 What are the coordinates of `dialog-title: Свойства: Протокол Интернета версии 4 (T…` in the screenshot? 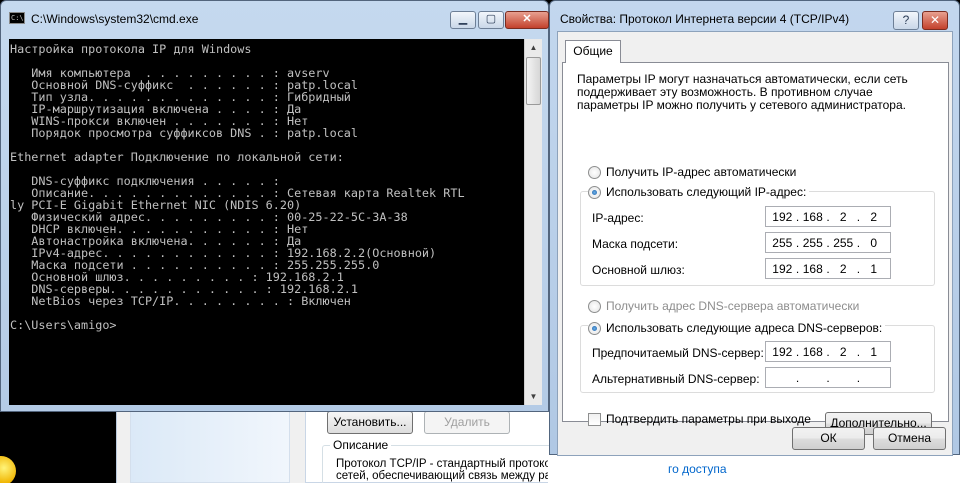 It's located at (705, 19).